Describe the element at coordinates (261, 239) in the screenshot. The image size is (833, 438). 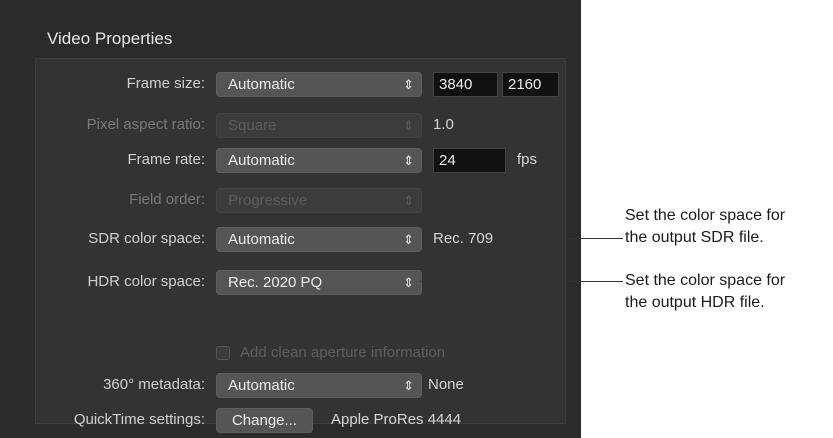
I see `sdr-color-space-value: Automatic` at that location.